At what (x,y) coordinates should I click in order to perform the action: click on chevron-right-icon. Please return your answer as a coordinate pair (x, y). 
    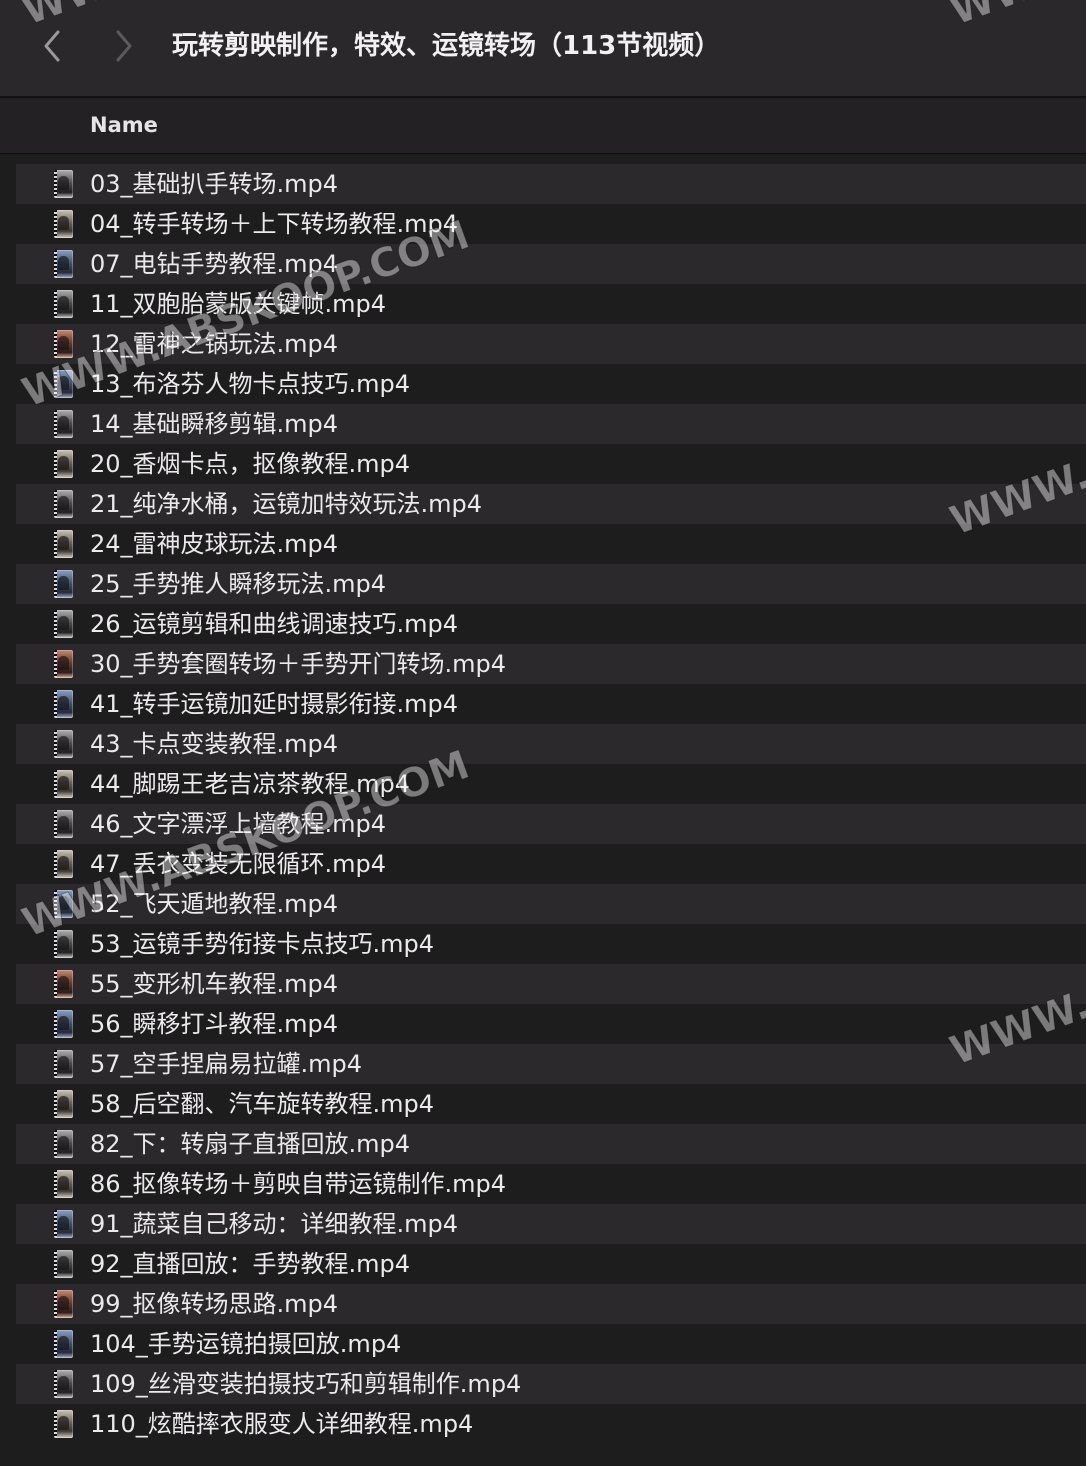
    Looking at the image, I should click on (124, 46).